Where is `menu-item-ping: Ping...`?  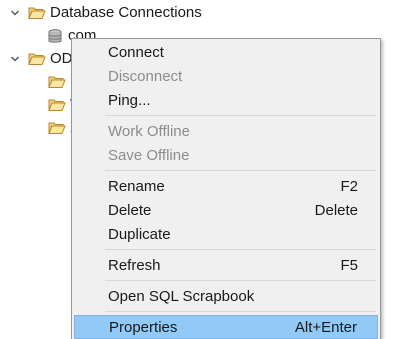 menu-item-ping: Ping... is located at coordinates (226, 100).